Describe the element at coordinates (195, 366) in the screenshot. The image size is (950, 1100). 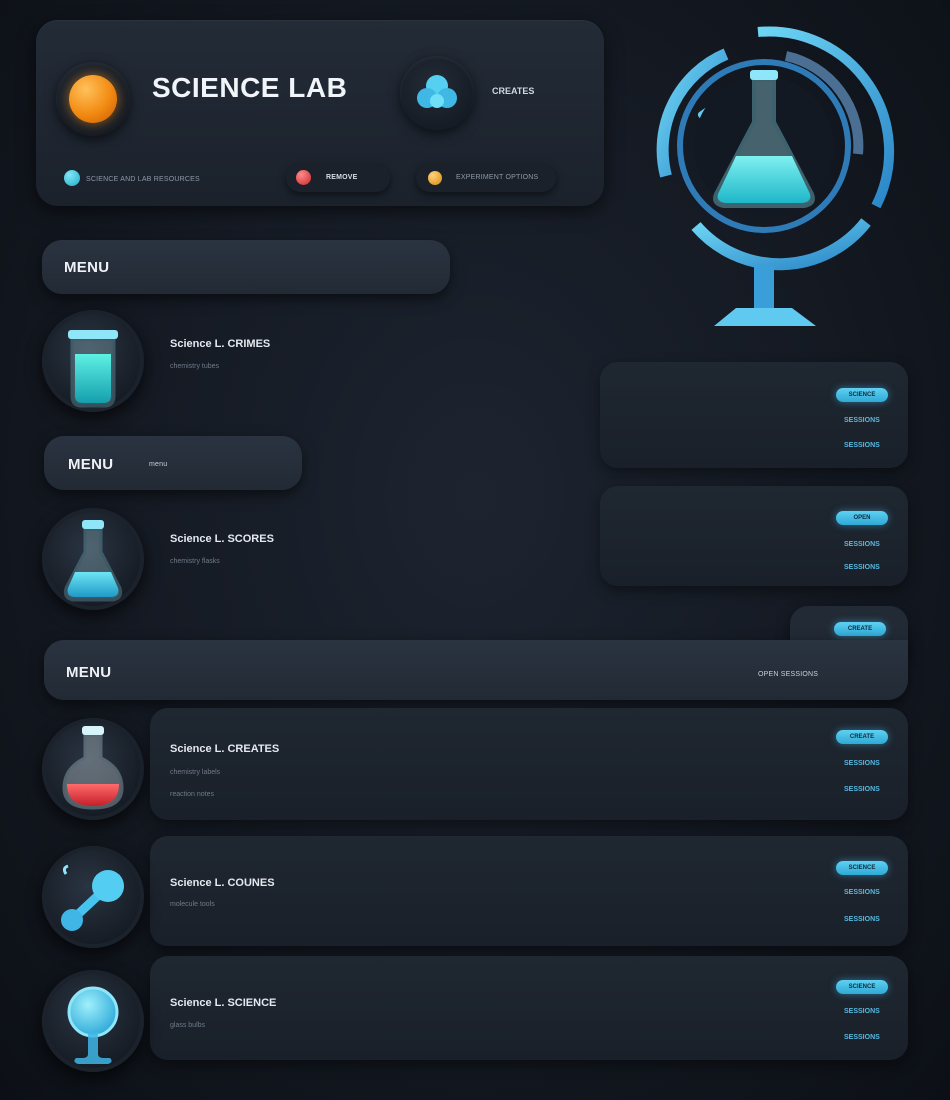
I see `item-sub-1: chemistry tubes` at that location.